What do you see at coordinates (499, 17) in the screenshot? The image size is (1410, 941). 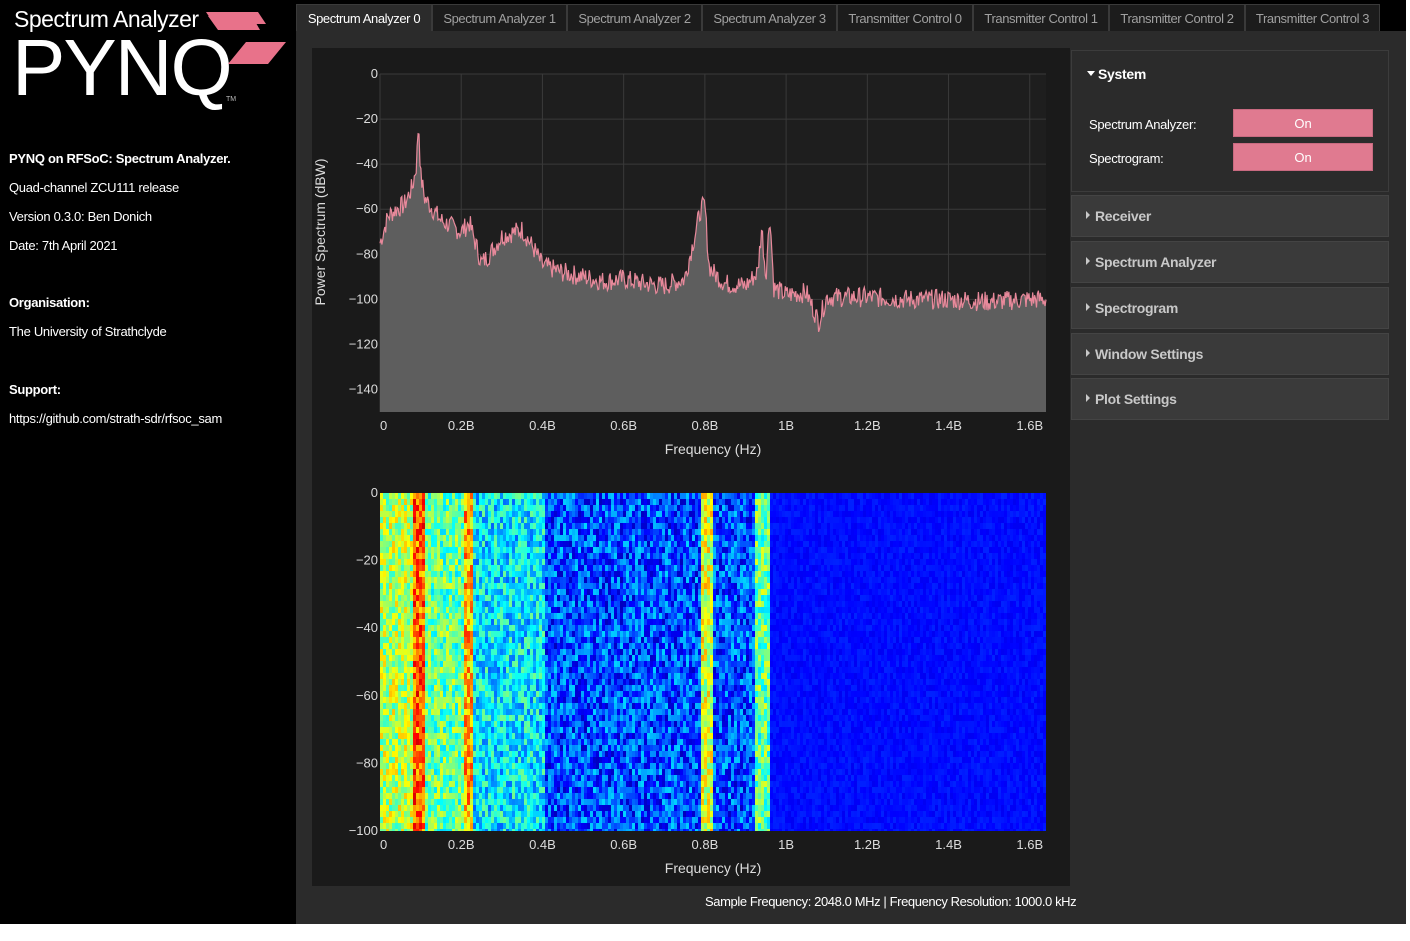 I see `tab-spectrum-analyzer-1: Spectrum Analyzer 1` at bounding box center [499, 17].